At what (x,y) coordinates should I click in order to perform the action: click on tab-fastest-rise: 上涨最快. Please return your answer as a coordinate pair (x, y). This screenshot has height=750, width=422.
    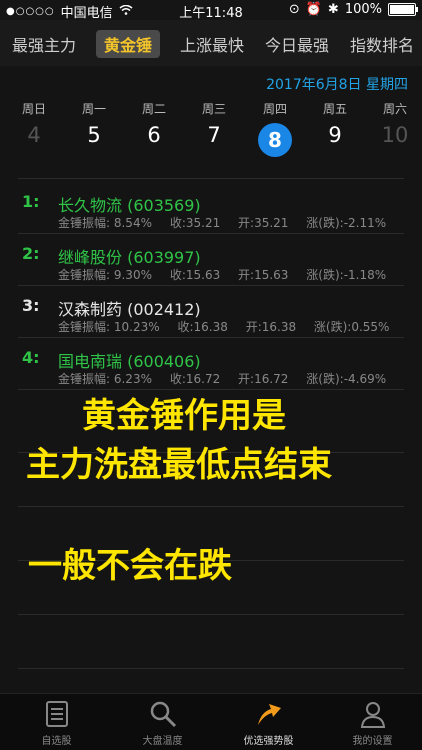
    Looking at the image, I should click on (212, 44).